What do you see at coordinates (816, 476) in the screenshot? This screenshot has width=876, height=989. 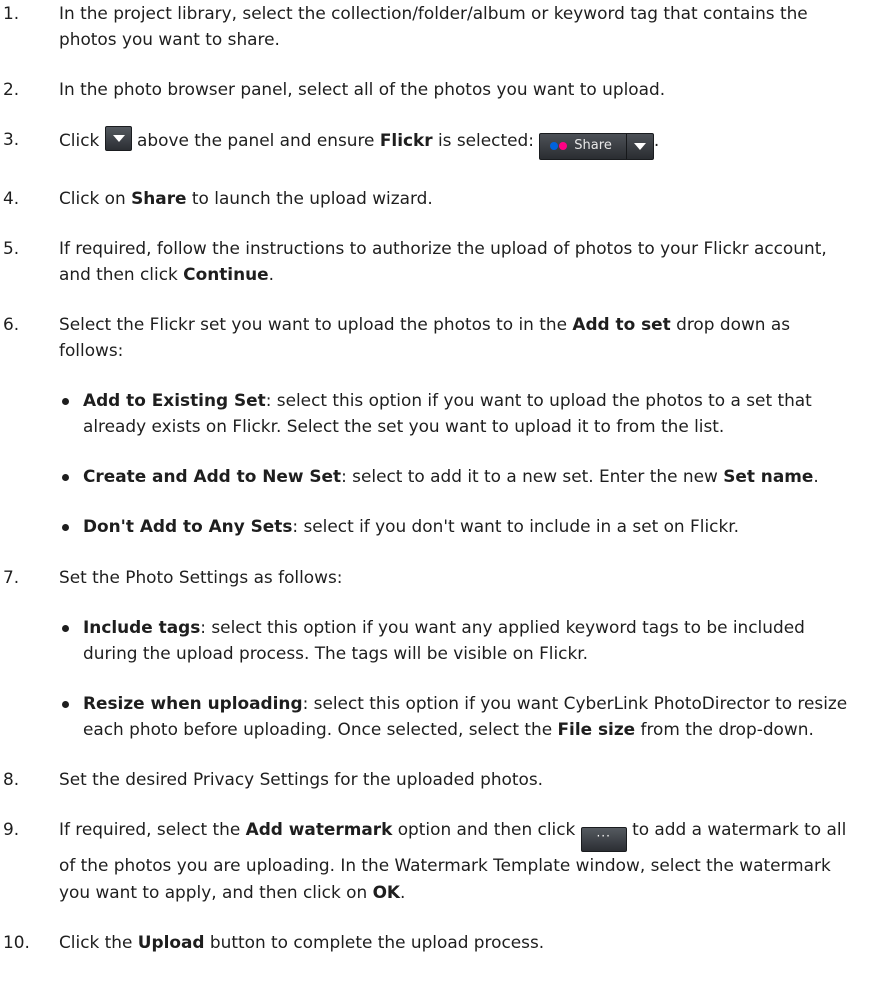 I see `list-item-end: .` at bounding box center [816, 476].